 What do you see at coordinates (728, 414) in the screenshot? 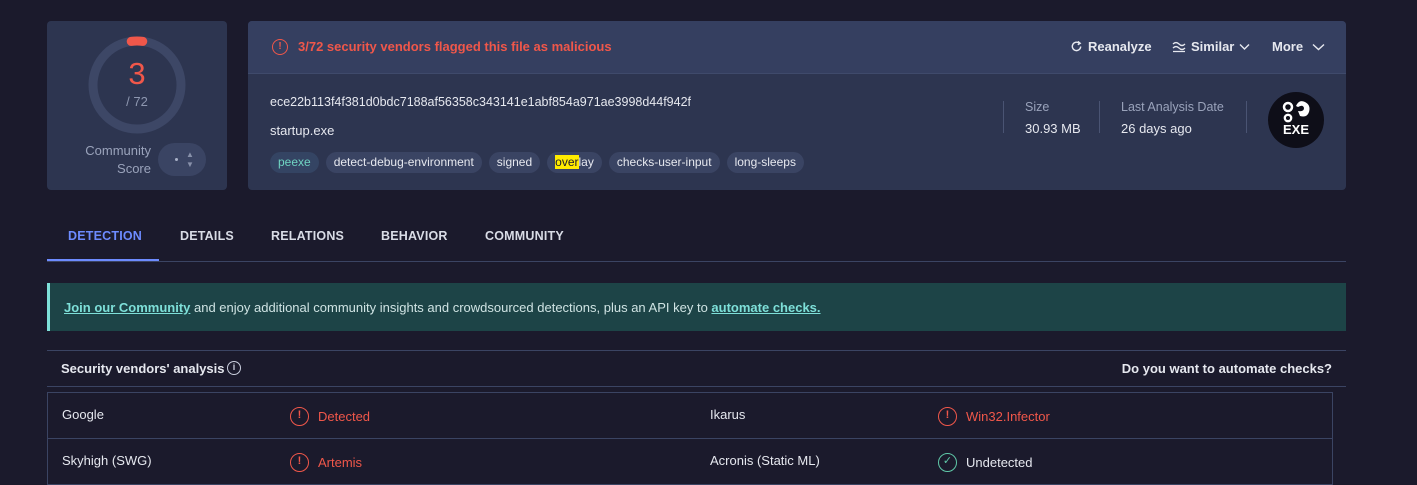
I see `vendor-name: Ikarus` at bounding box center [728, 414].